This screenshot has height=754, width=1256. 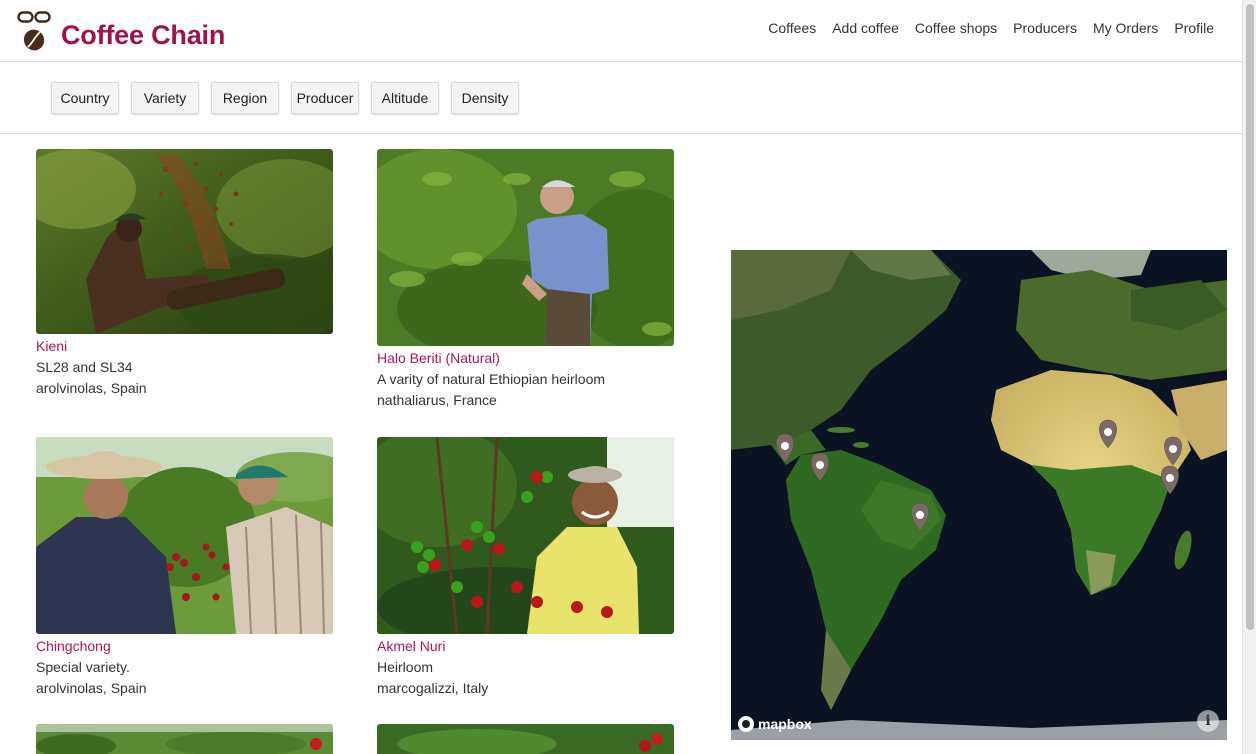 What do you see at coordinates (746, 724) in the screenshot?
I see `mapbox-logo-icon` at bounding box center [746, 724].